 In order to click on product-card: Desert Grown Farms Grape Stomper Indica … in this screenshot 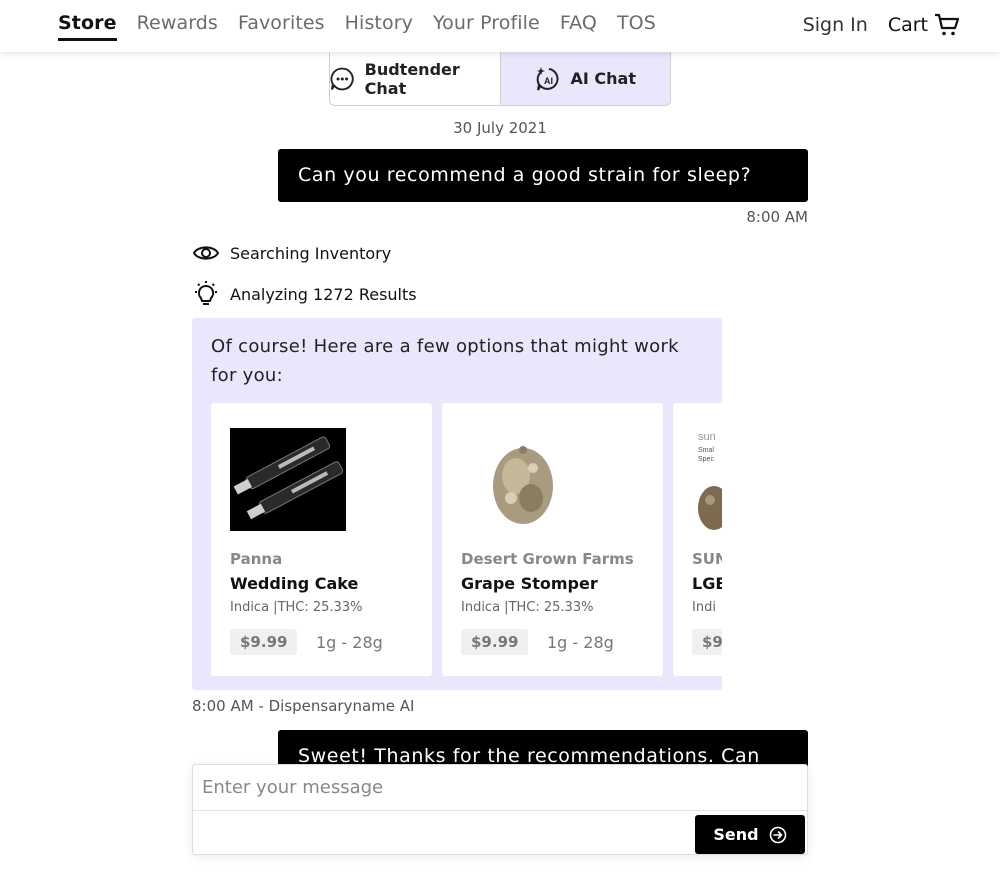, I will do `click(552, 539)`.